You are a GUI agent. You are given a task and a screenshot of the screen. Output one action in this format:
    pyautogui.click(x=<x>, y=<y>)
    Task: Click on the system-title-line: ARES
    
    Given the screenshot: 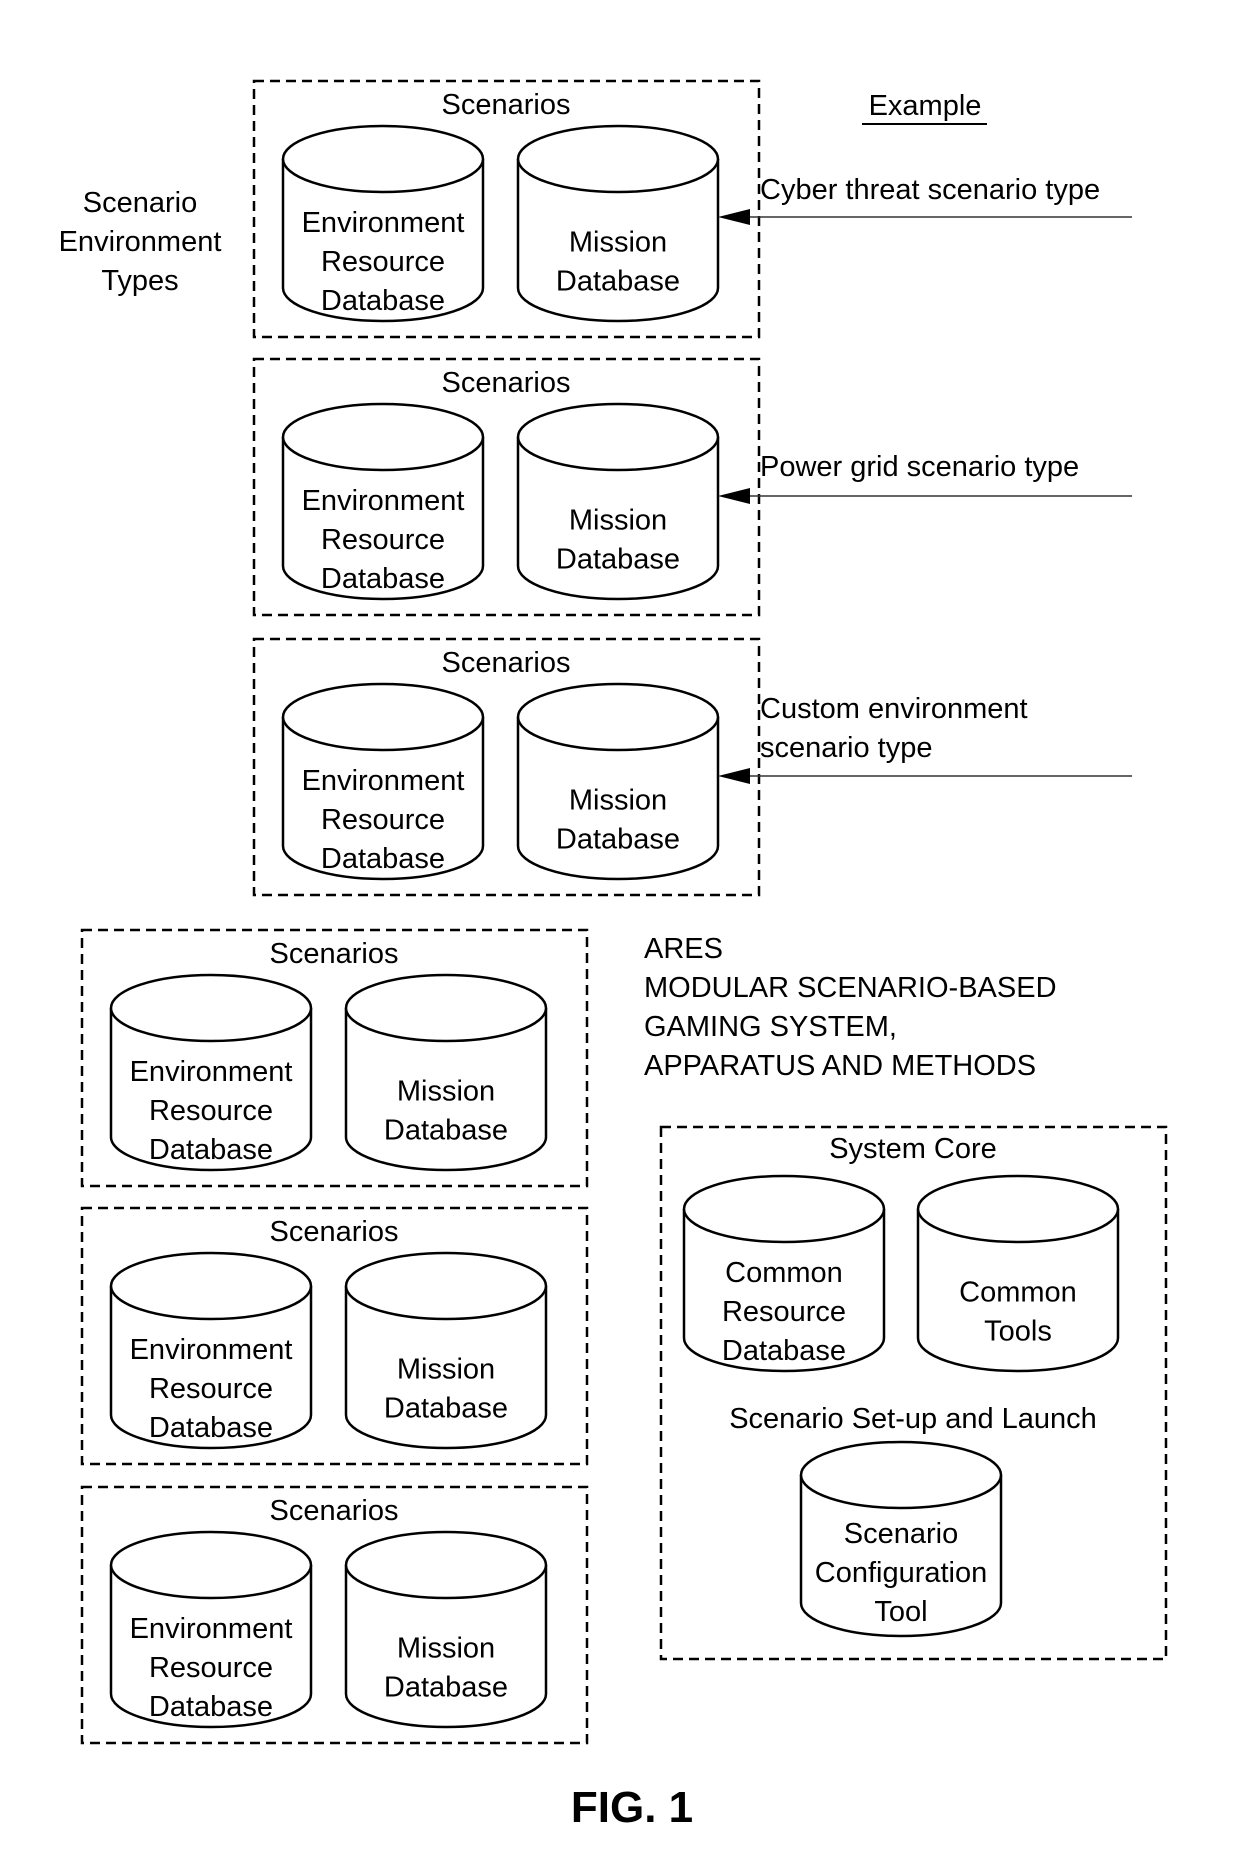 What is the action you would take?
    pyautogui.click(x=683, y=949)
    